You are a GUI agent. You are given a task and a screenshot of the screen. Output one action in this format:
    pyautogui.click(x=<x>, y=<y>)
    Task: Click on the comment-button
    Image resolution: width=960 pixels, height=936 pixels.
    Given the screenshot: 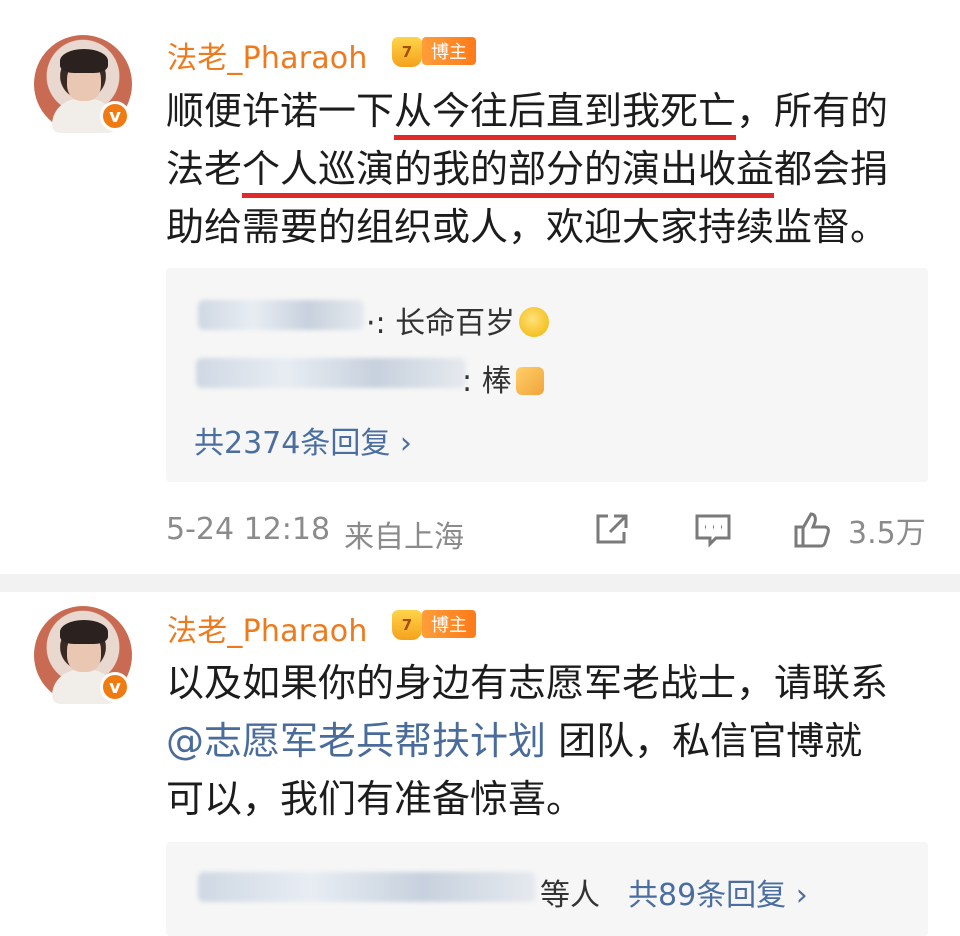 What is the action you would take?
    pyautogui.click(x=713, y=530)
    